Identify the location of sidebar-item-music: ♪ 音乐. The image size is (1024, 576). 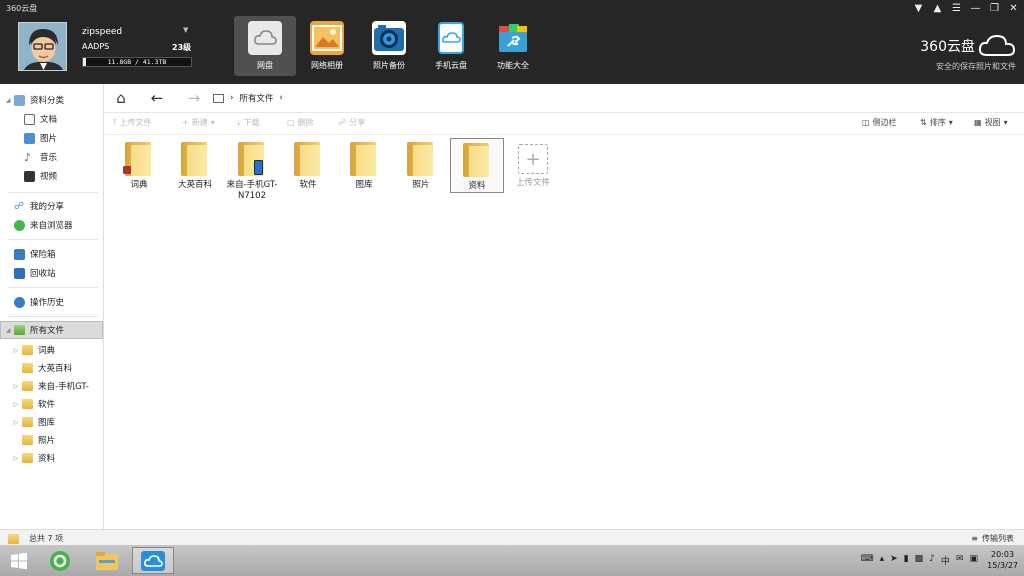
(51, 157).